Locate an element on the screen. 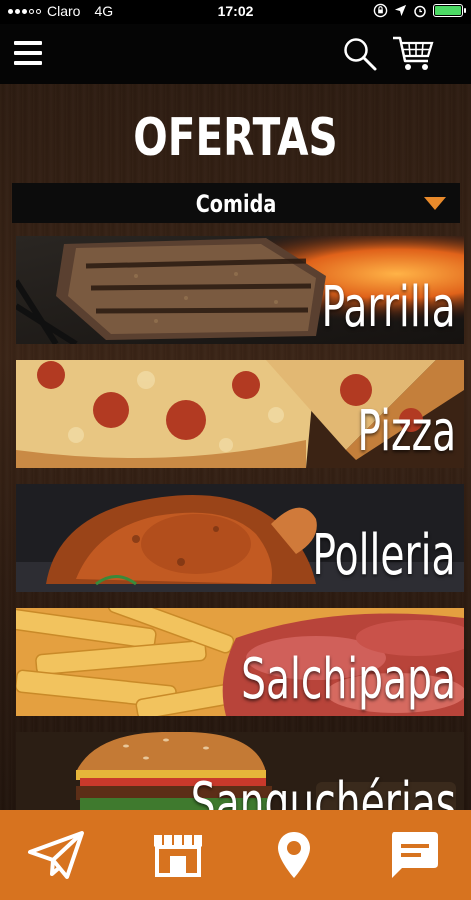 This screenshot has height=900, width=471. category-card-parrilla: Parrilla is located at coordinates (240, 290).